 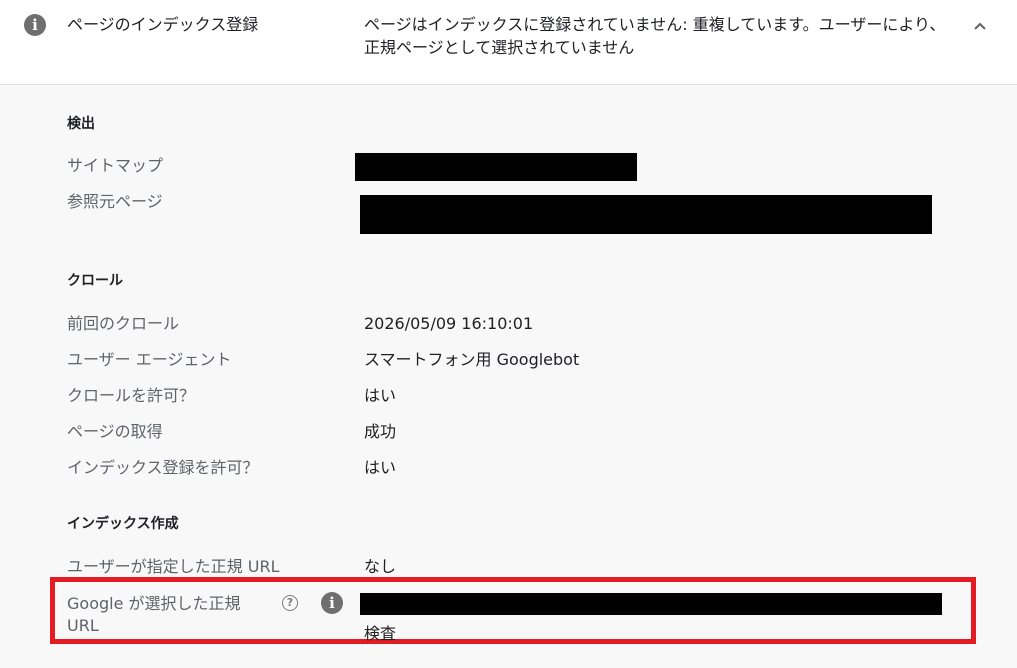 What do you see at coordinates (449, 323) in the screenshot?
I see `last-crawl-value: 2026/05/09 16:10:01` at bounding box center [449, 323].